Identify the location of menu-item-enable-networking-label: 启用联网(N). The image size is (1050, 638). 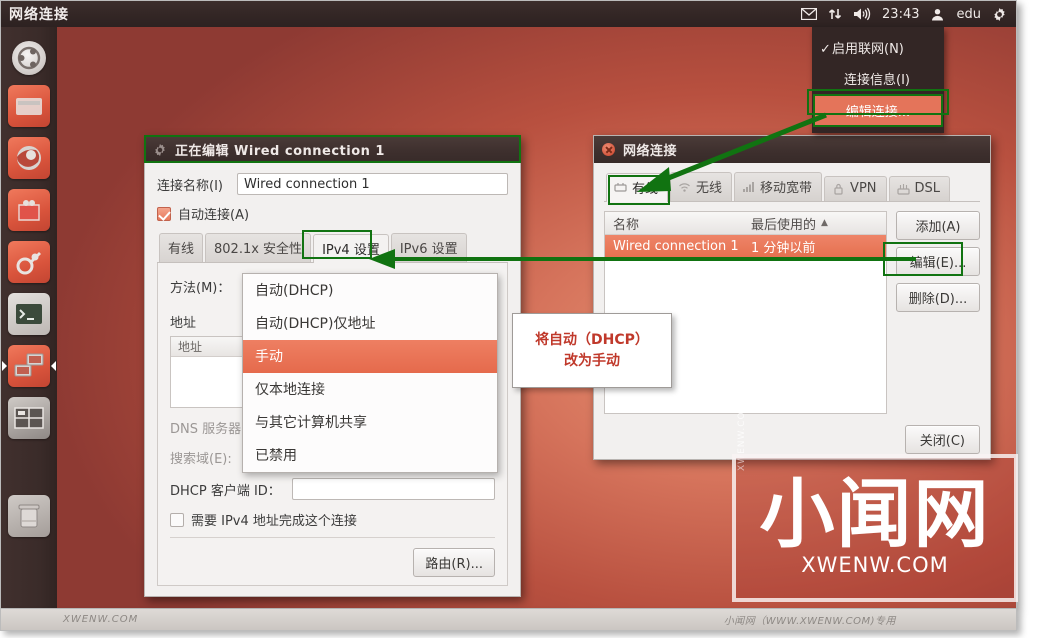
(868, 49).